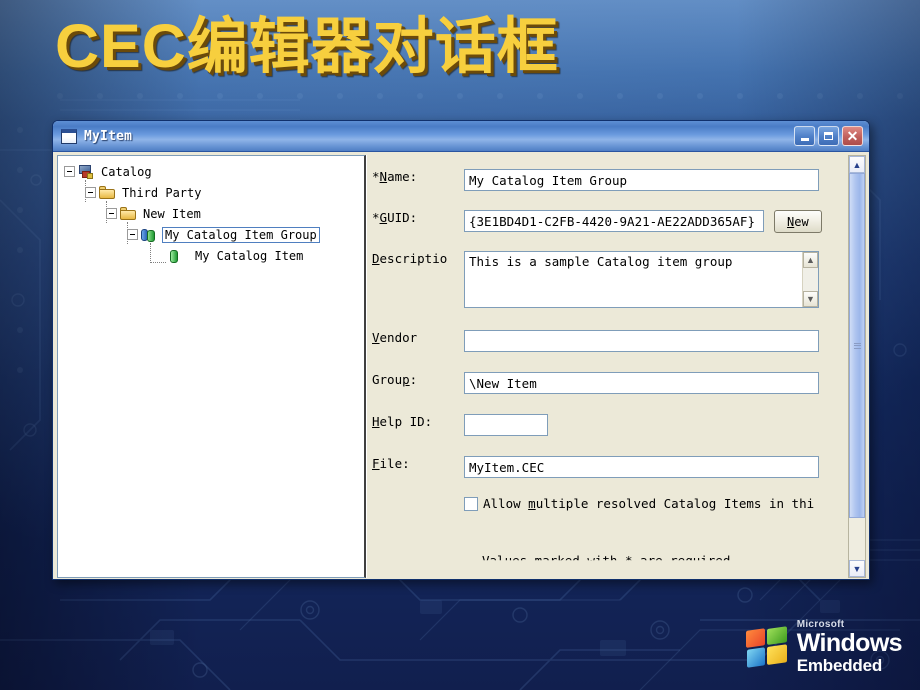  I want to click on close-button: ✕, so click(852, 136).